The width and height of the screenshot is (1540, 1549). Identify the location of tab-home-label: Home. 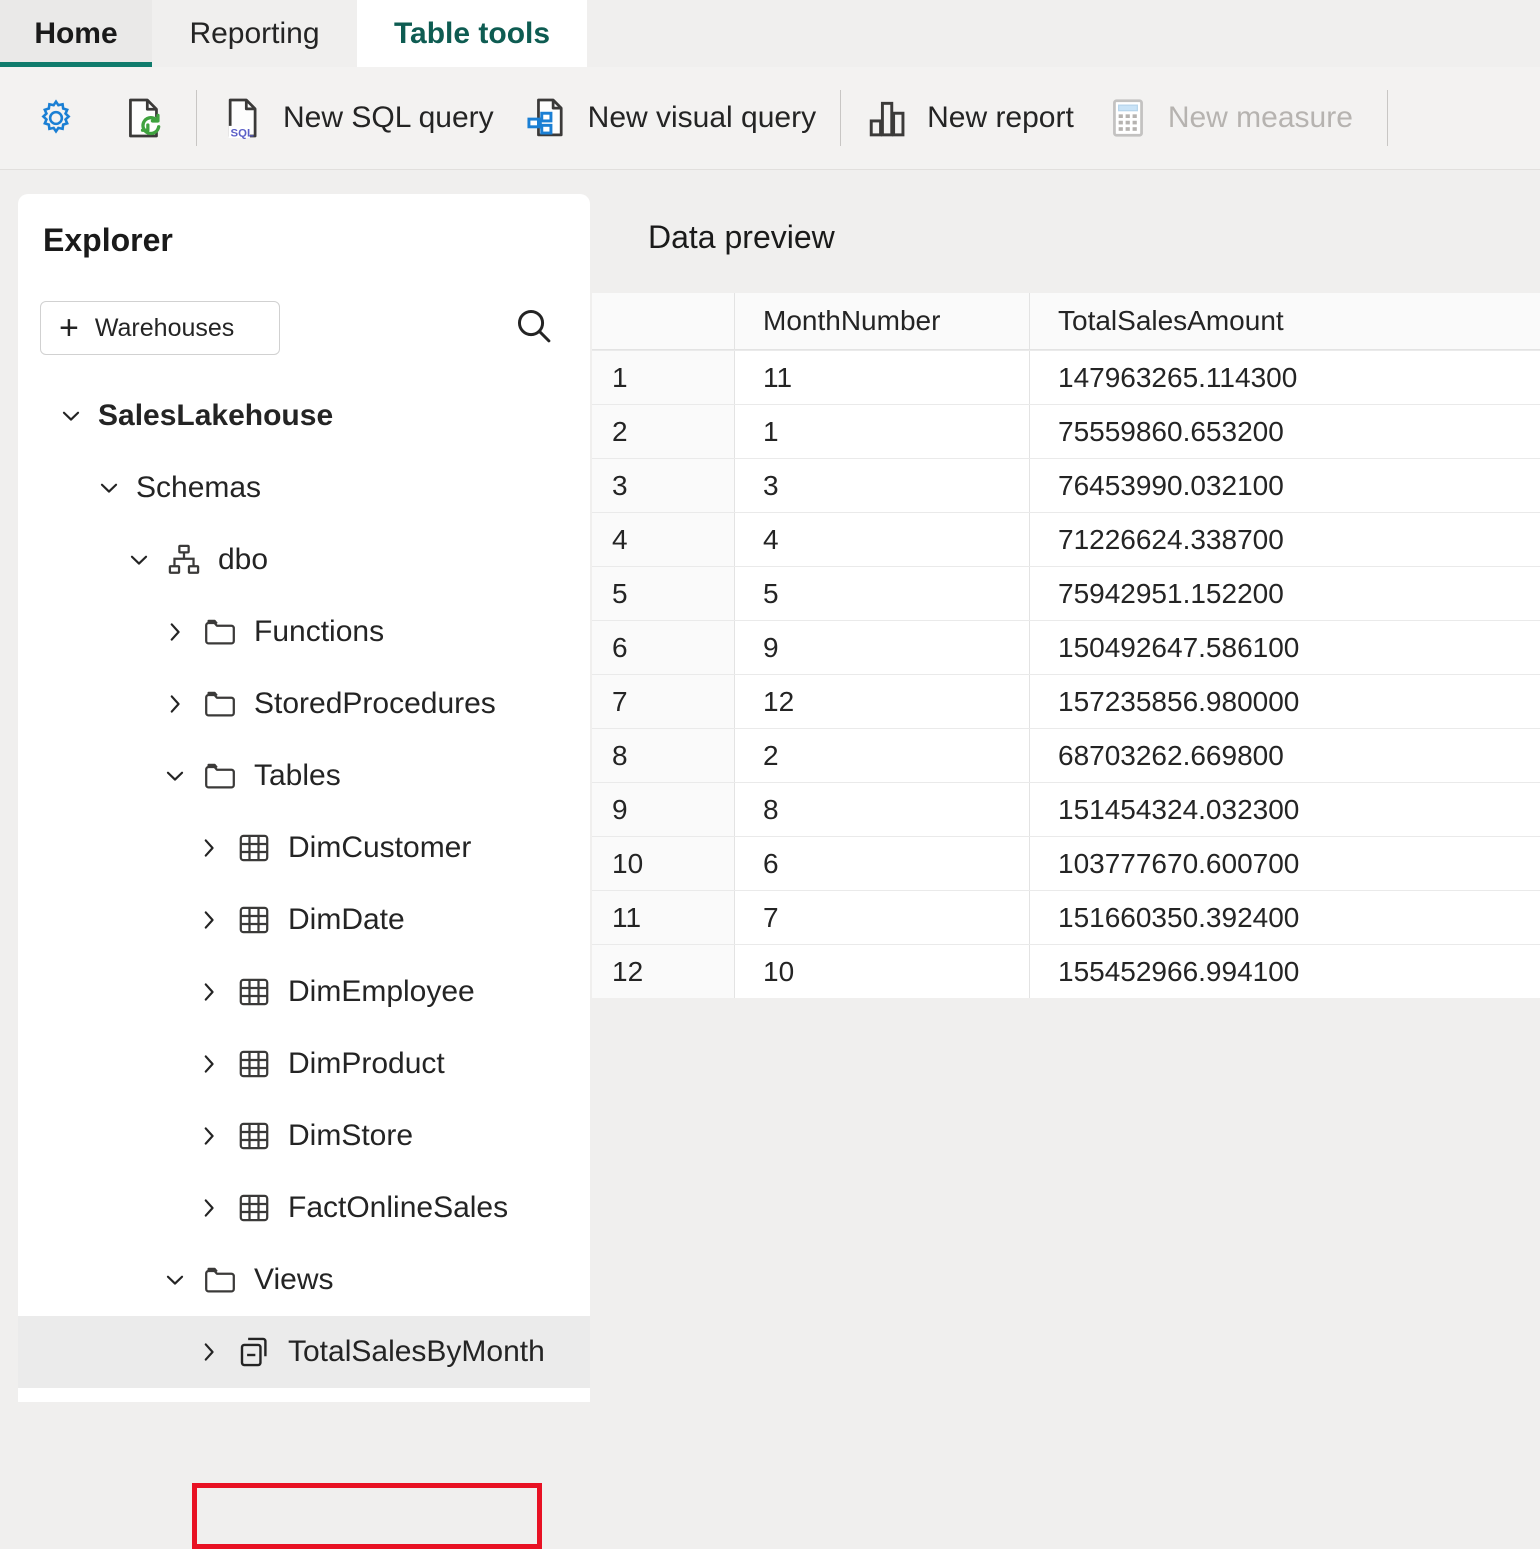
(76, 33).